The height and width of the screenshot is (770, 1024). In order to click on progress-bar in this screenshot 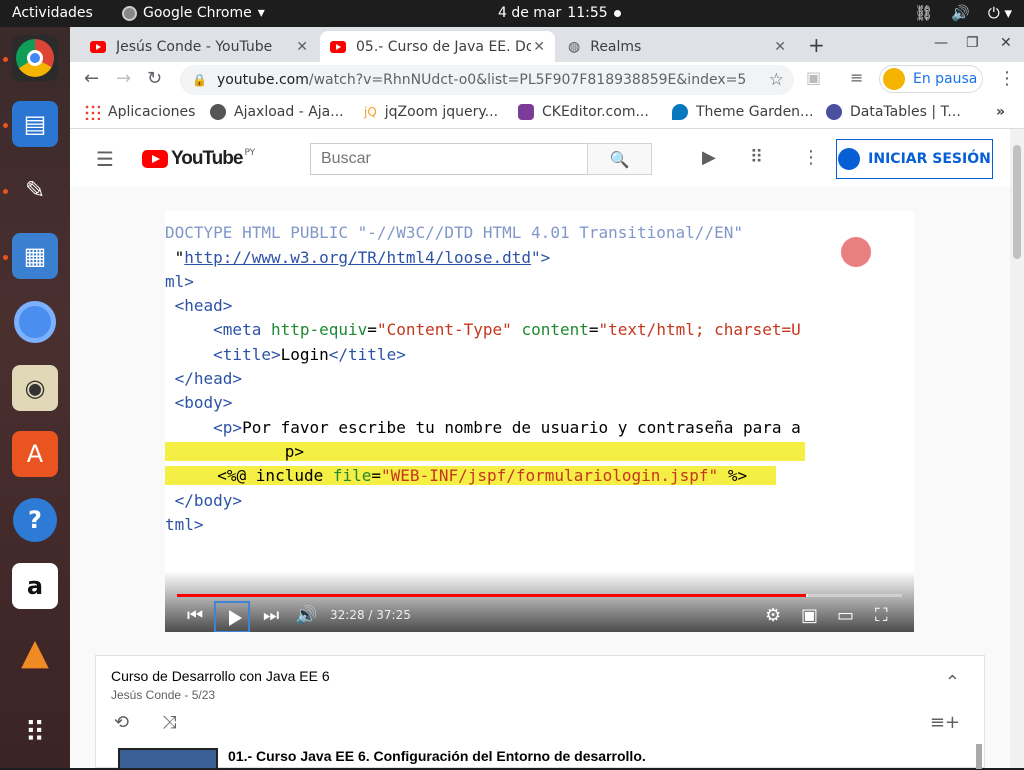, I will do `click(539, 595)`.